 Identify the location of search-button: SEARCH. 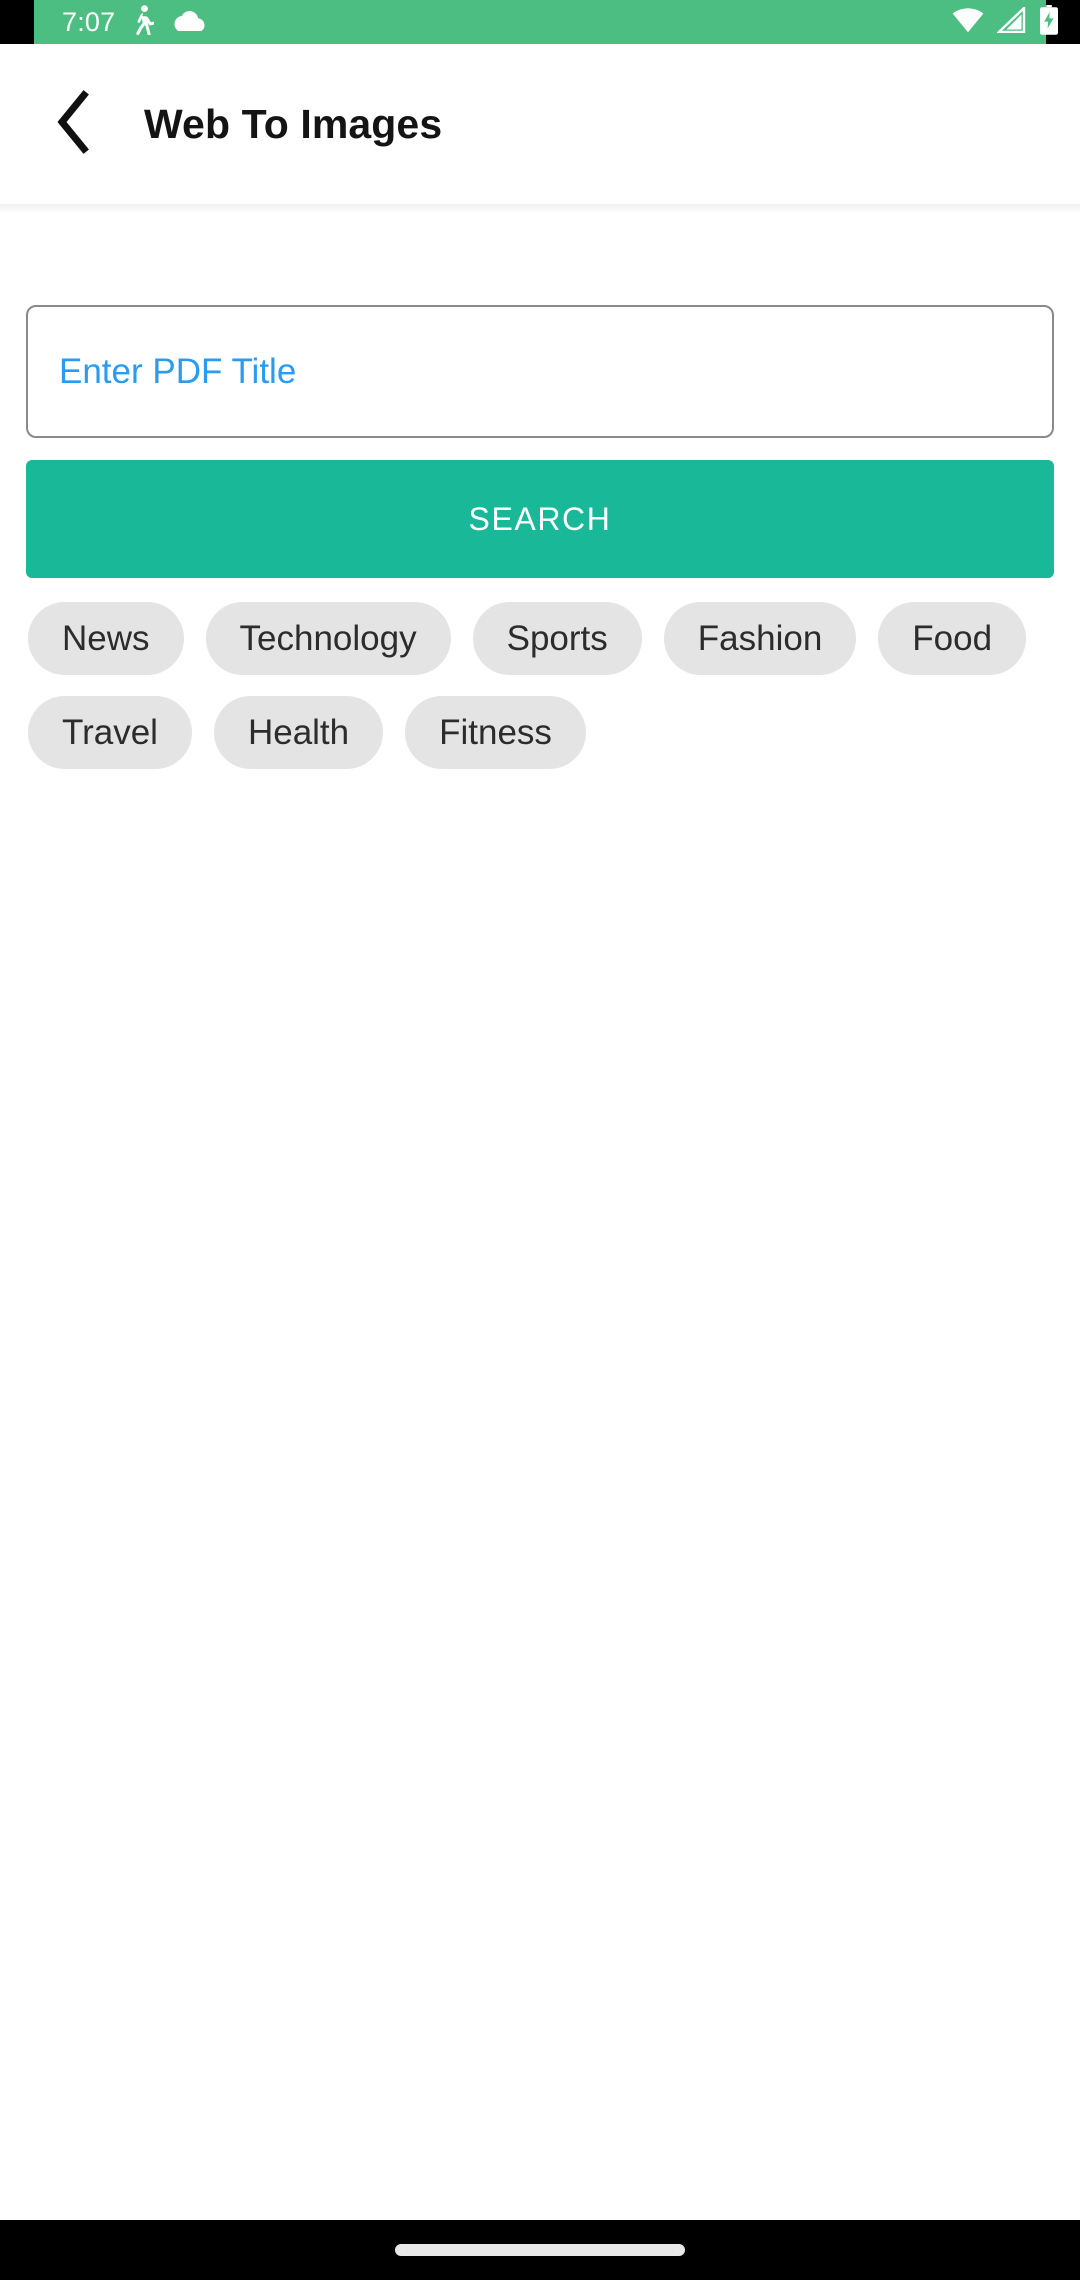
(540, 519).